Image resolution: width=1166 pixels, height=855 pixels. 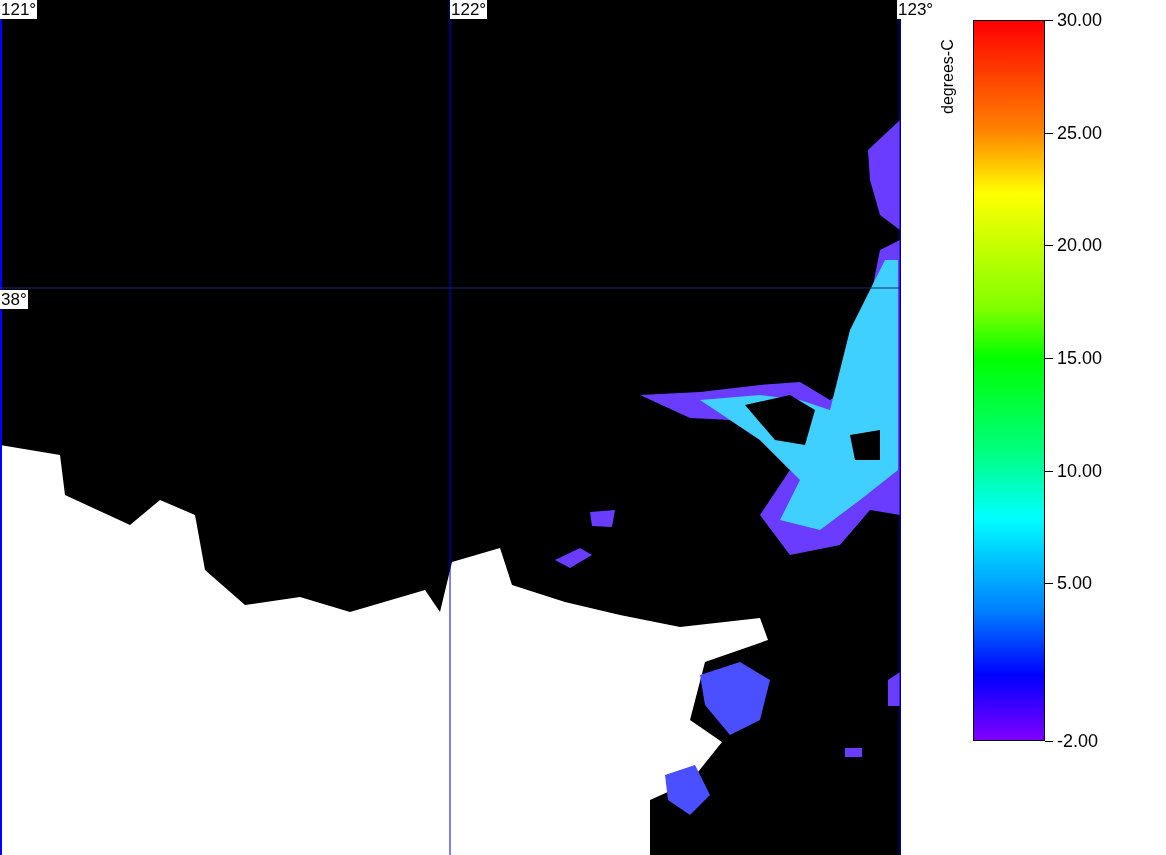 What do you see at coordinates (1078, 741) in the screenshot?
I see `colorbar-tick-label: -2.00` at bounding box center [1078, 741].